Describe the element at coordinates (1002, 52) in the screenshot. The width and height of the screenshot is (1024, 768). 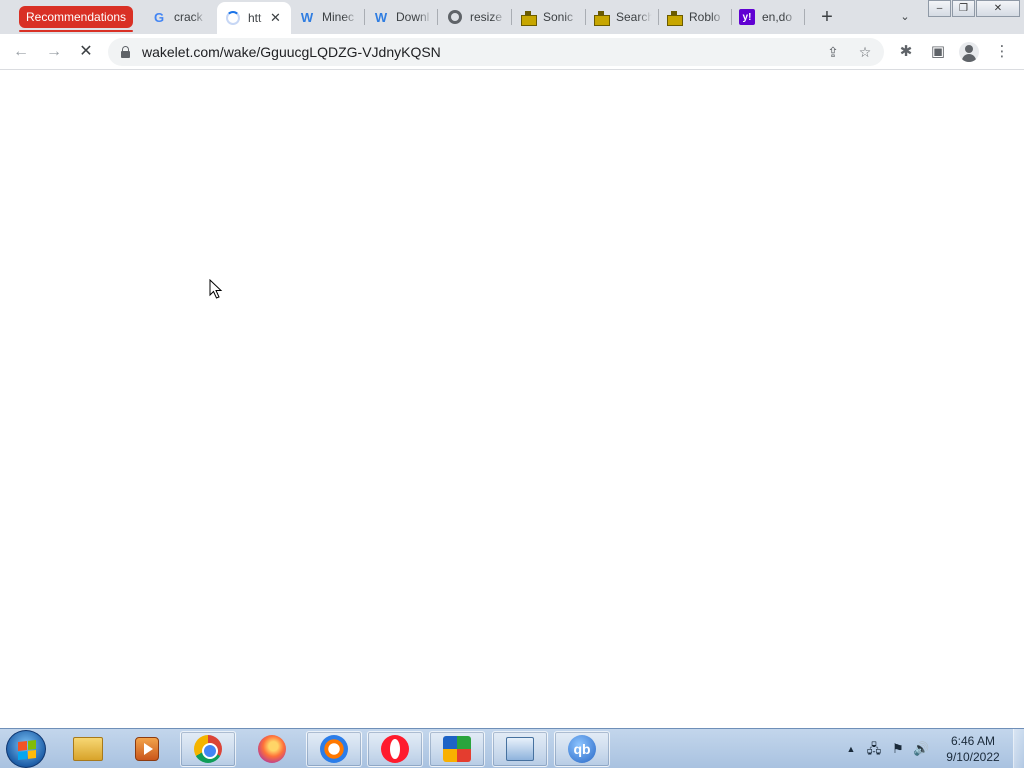
I see `menu-kebab-icon: ⋮` at that location.